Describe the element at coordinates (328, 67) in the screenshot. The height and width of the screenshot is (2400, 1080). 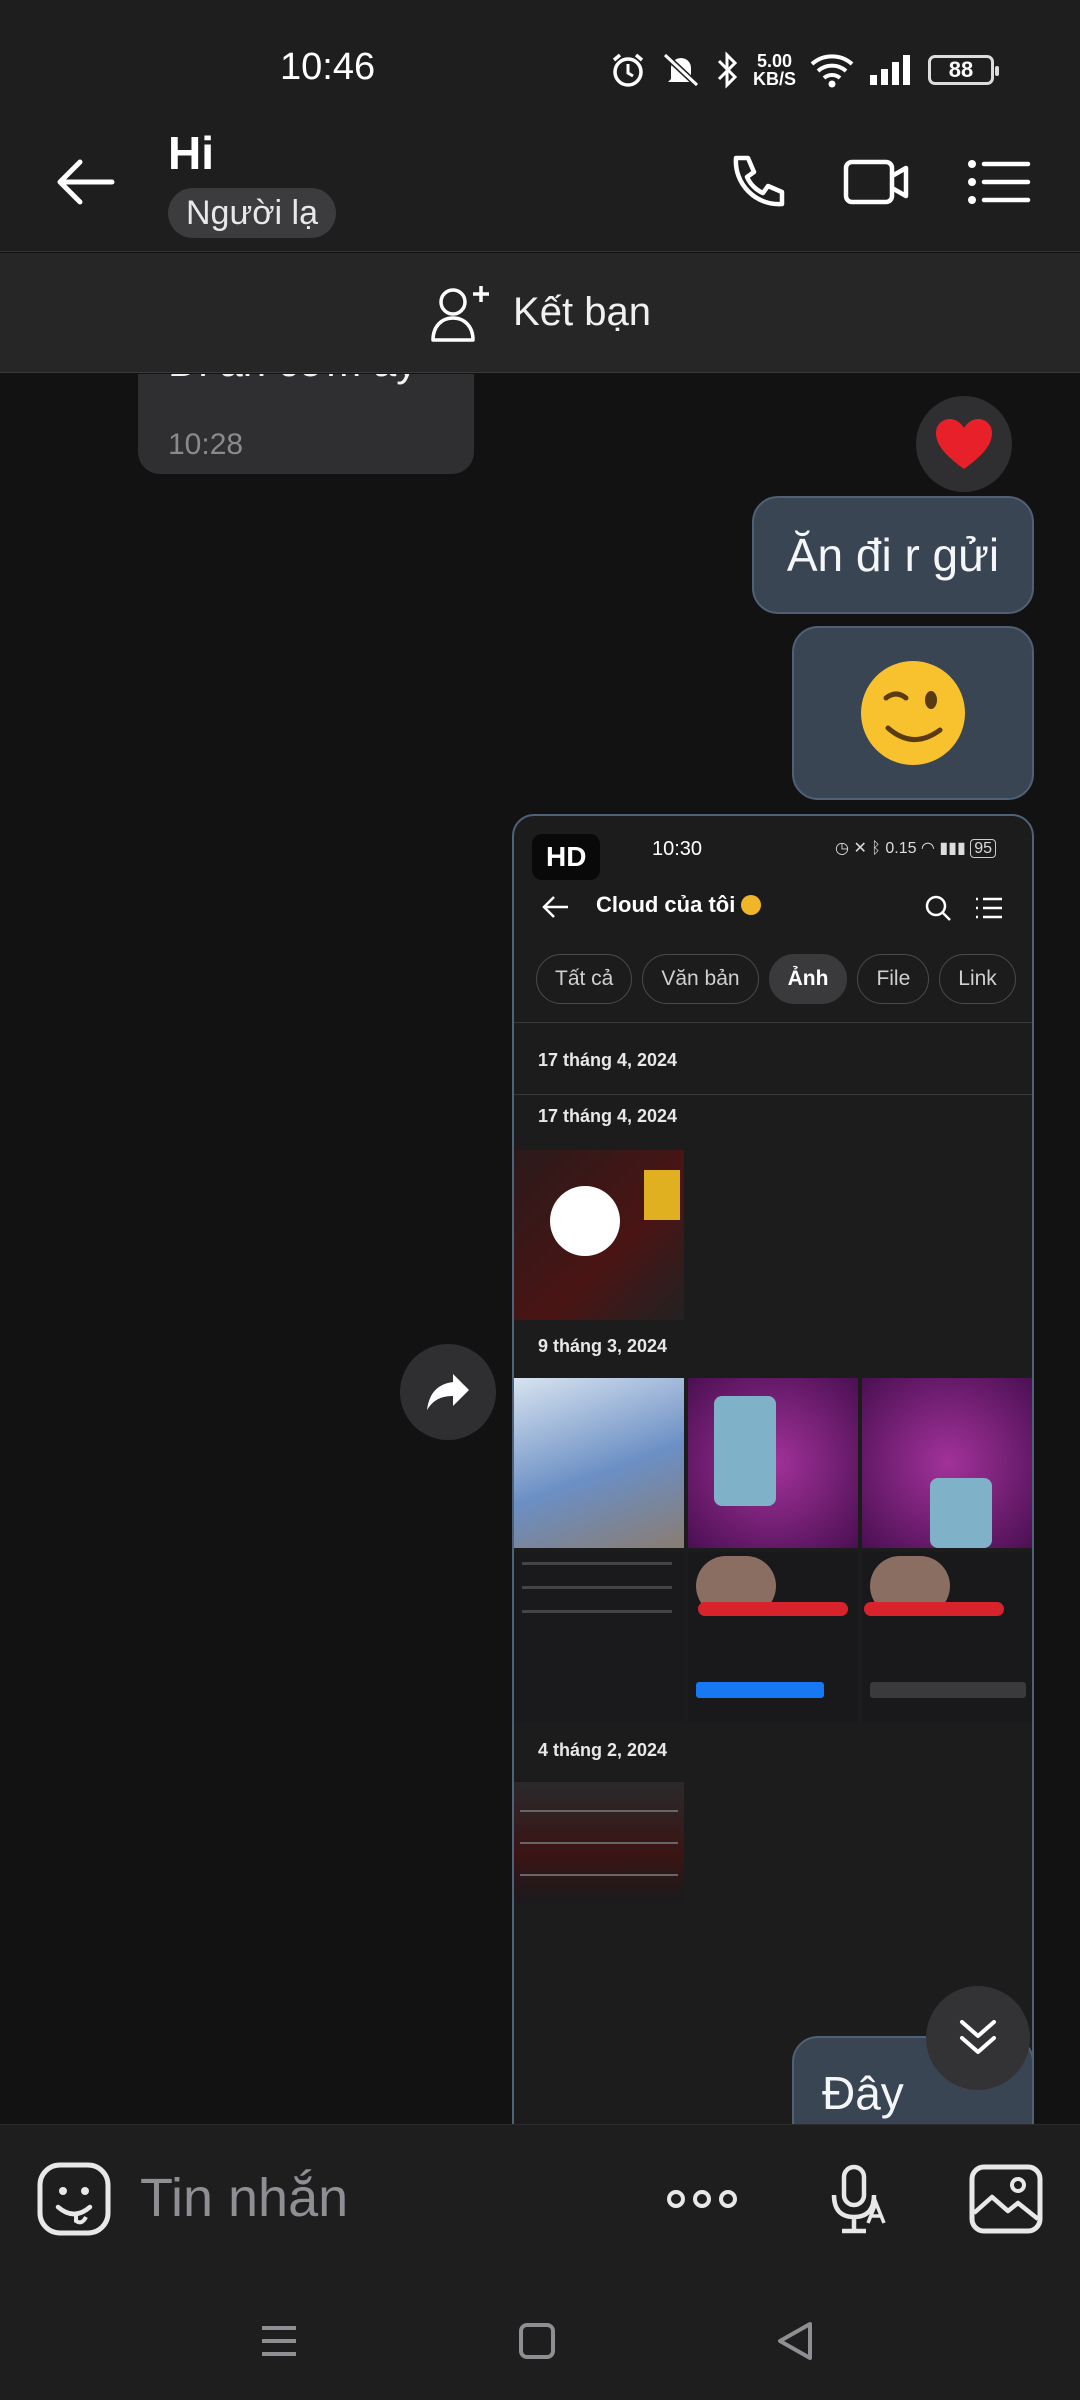
I see `status-time: 10:46` at that location.